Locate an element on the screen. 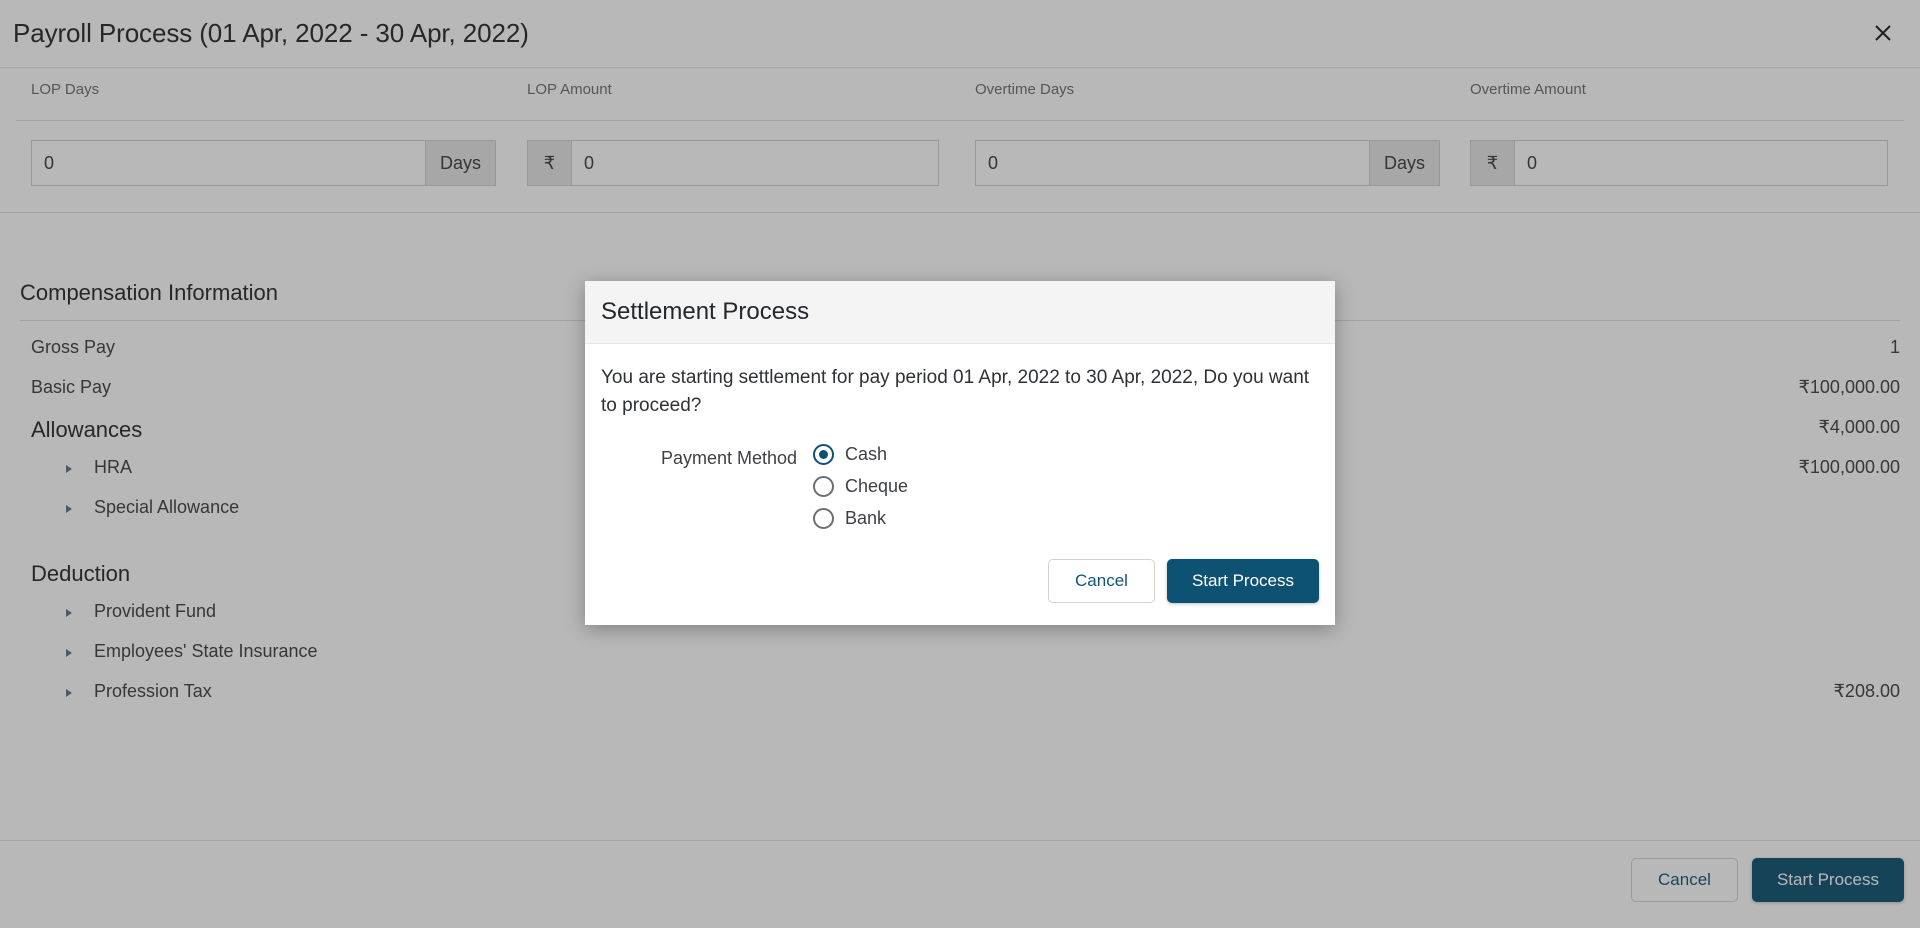 The image size is (1920, 928). radio-option-cash: Cash is located at coordinates (860, 454).